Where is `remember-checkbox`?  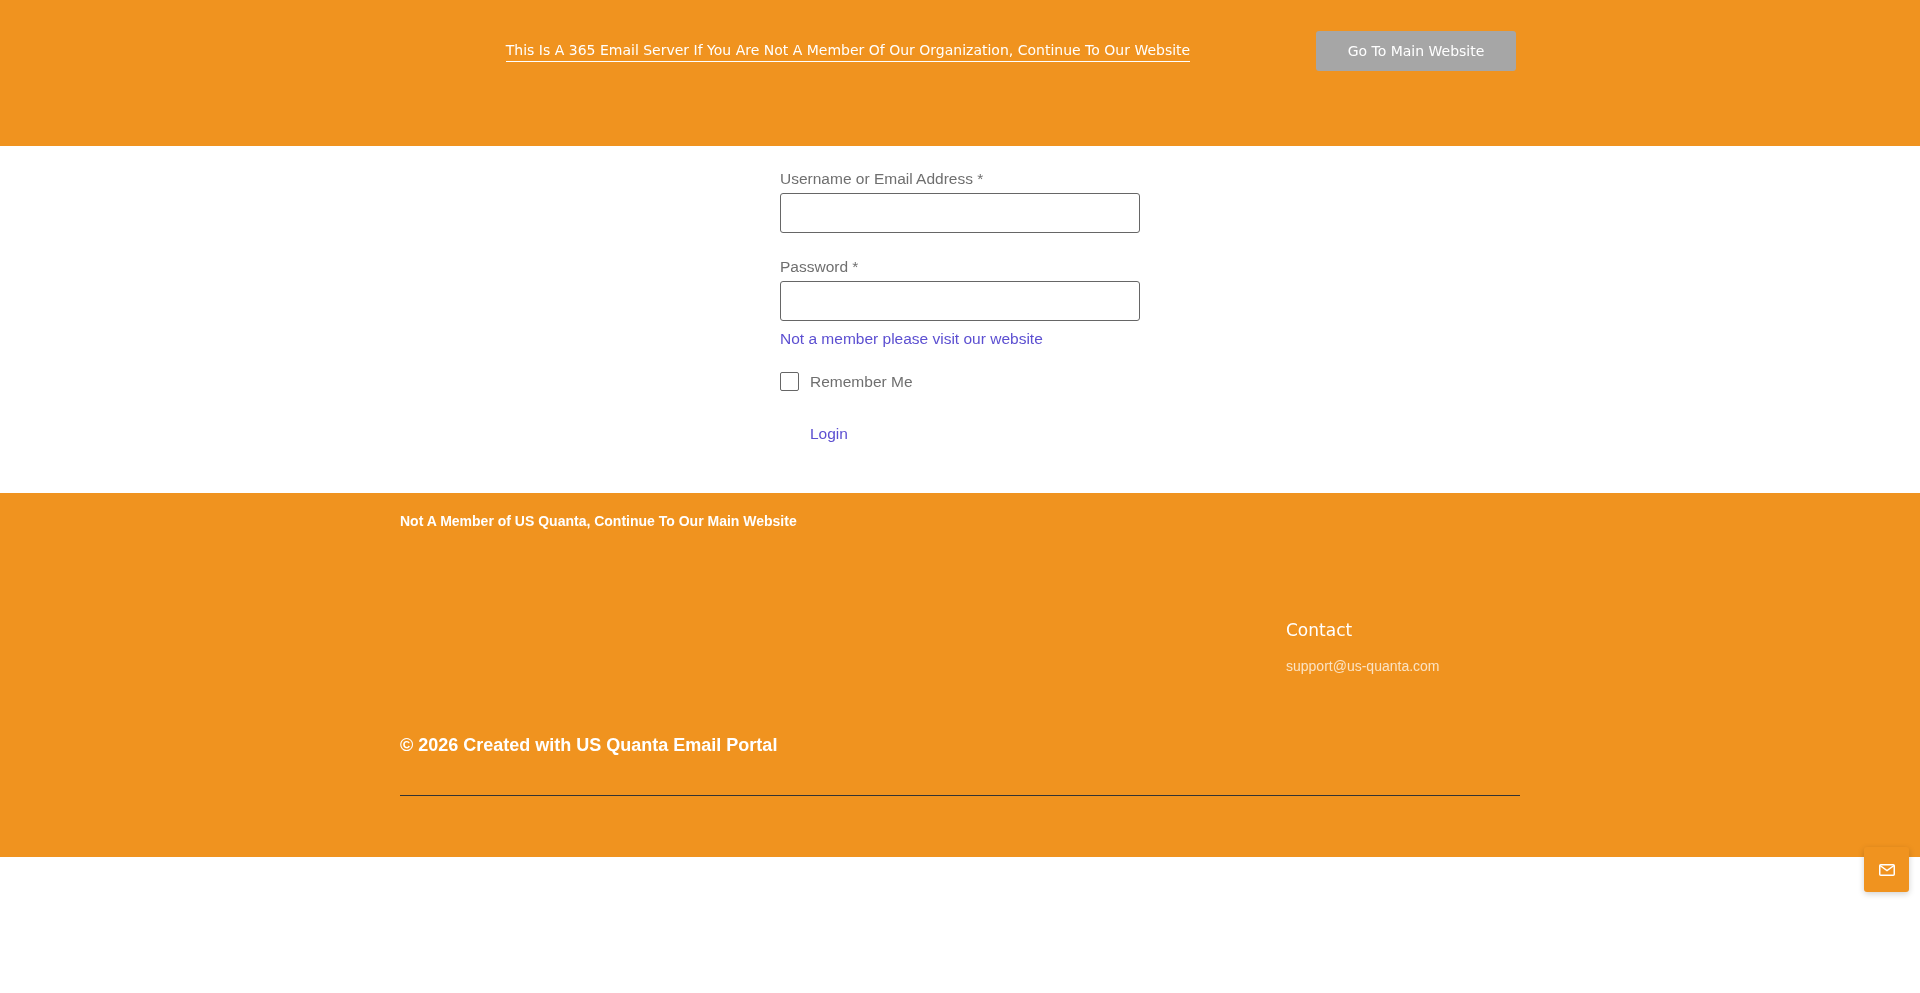 remember-checkbox is located at coordinates (789, 381).